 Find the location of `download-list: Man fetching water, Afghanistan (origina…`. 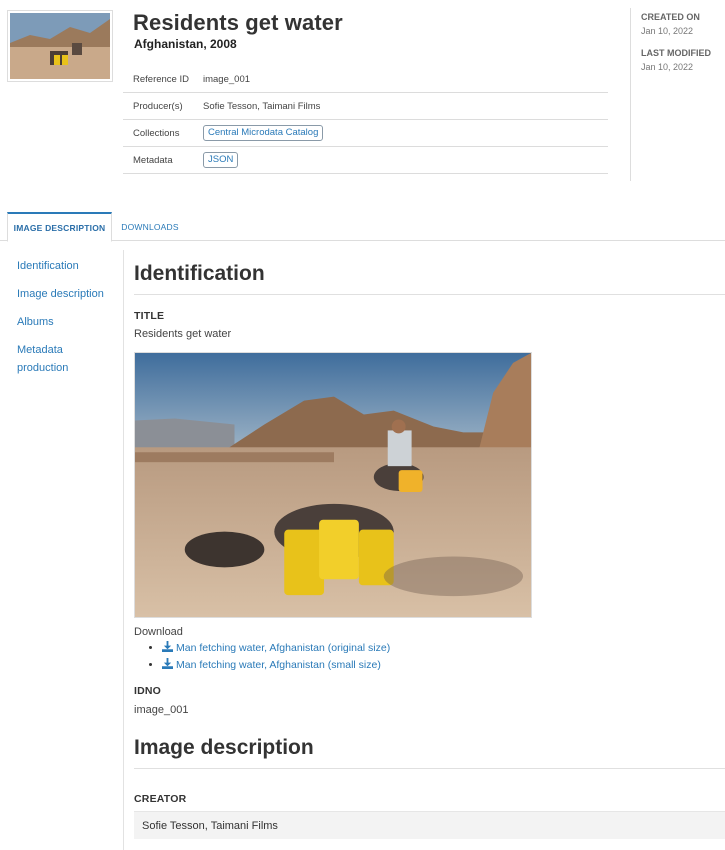

download-list: Man fetching water, Afghanistan (origina… is located at coordinates (429, 657).